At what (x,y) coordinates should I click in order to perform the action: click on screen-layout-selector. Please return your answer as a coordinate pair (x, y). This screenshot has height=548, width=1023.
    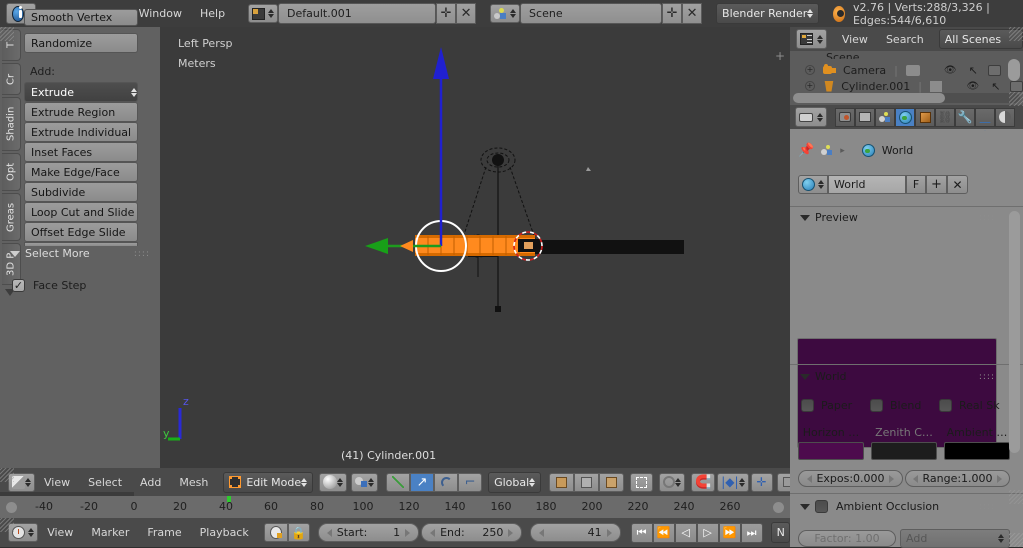
    Looking at the image, I should click on (263, 13).